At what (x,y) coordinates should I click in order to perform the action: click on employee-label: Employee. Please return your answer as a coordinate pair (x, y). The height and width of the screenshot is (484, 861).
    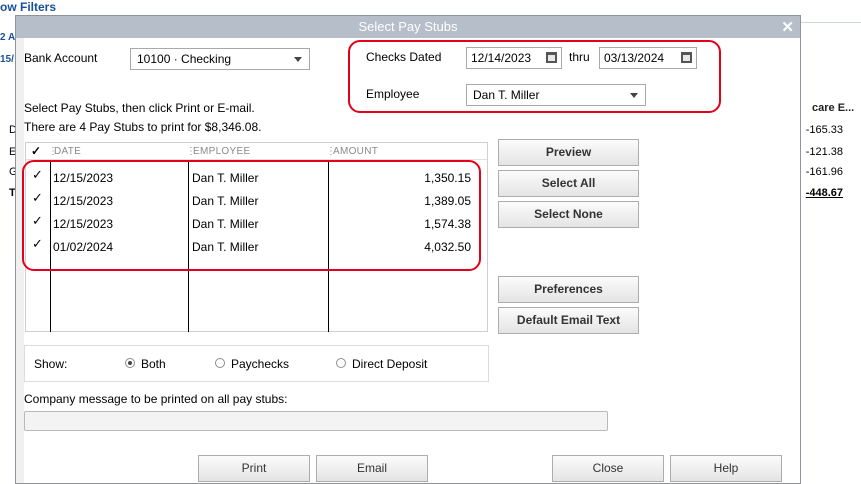
    Looking at the image, I should click on (393, 94).